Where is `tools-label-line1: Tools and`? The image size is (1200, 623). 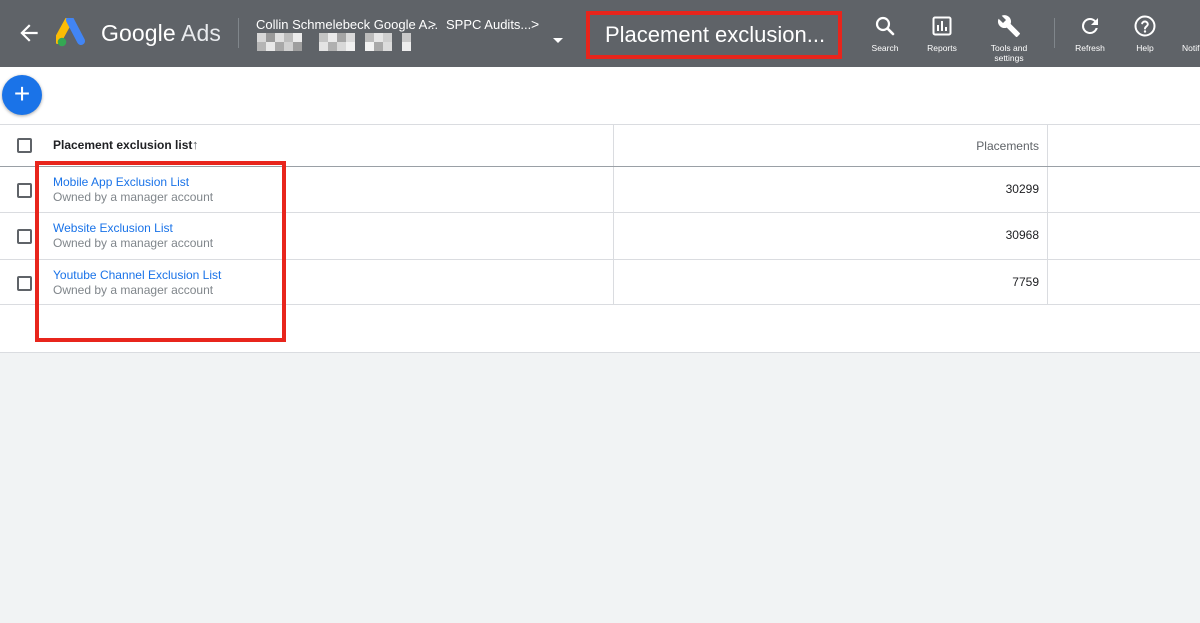 tools-label-line1: Tools and is located at coordinates (1009, 48).